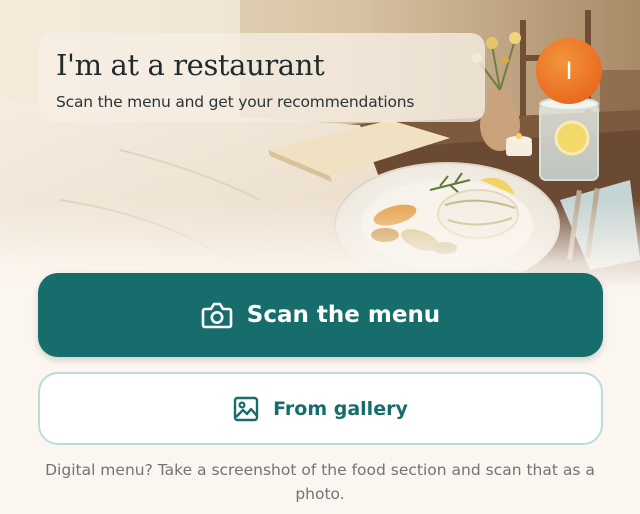  I want to click on avatar-initial: I, so click(569, 71).